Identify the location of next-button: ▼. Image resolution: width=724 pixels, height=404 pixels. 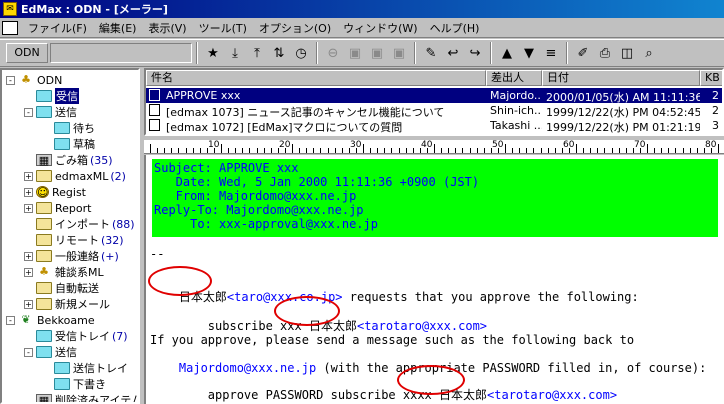
(529, 53).